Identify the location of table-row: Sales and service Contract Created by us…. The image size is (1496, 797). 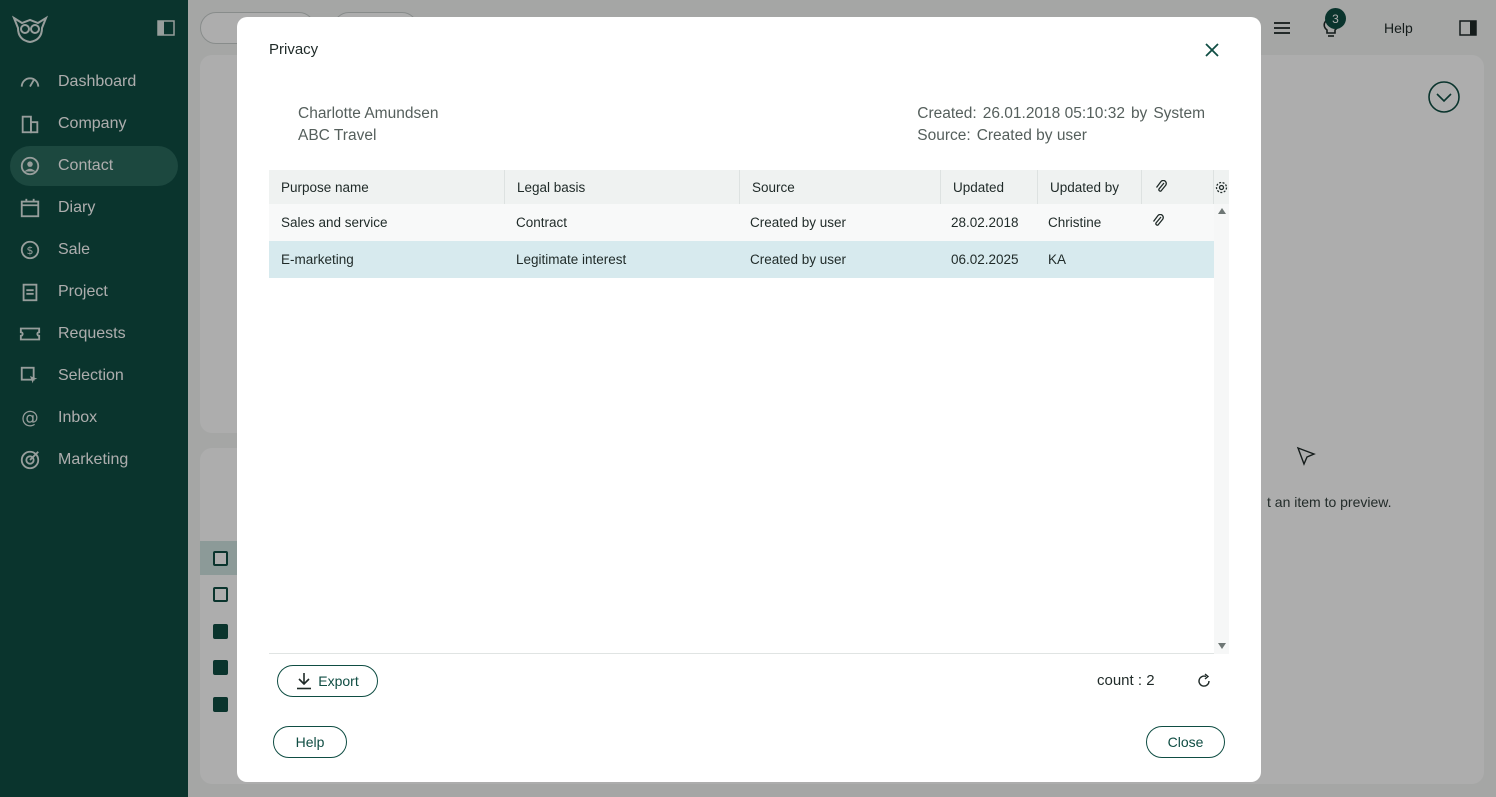
(741, 222).